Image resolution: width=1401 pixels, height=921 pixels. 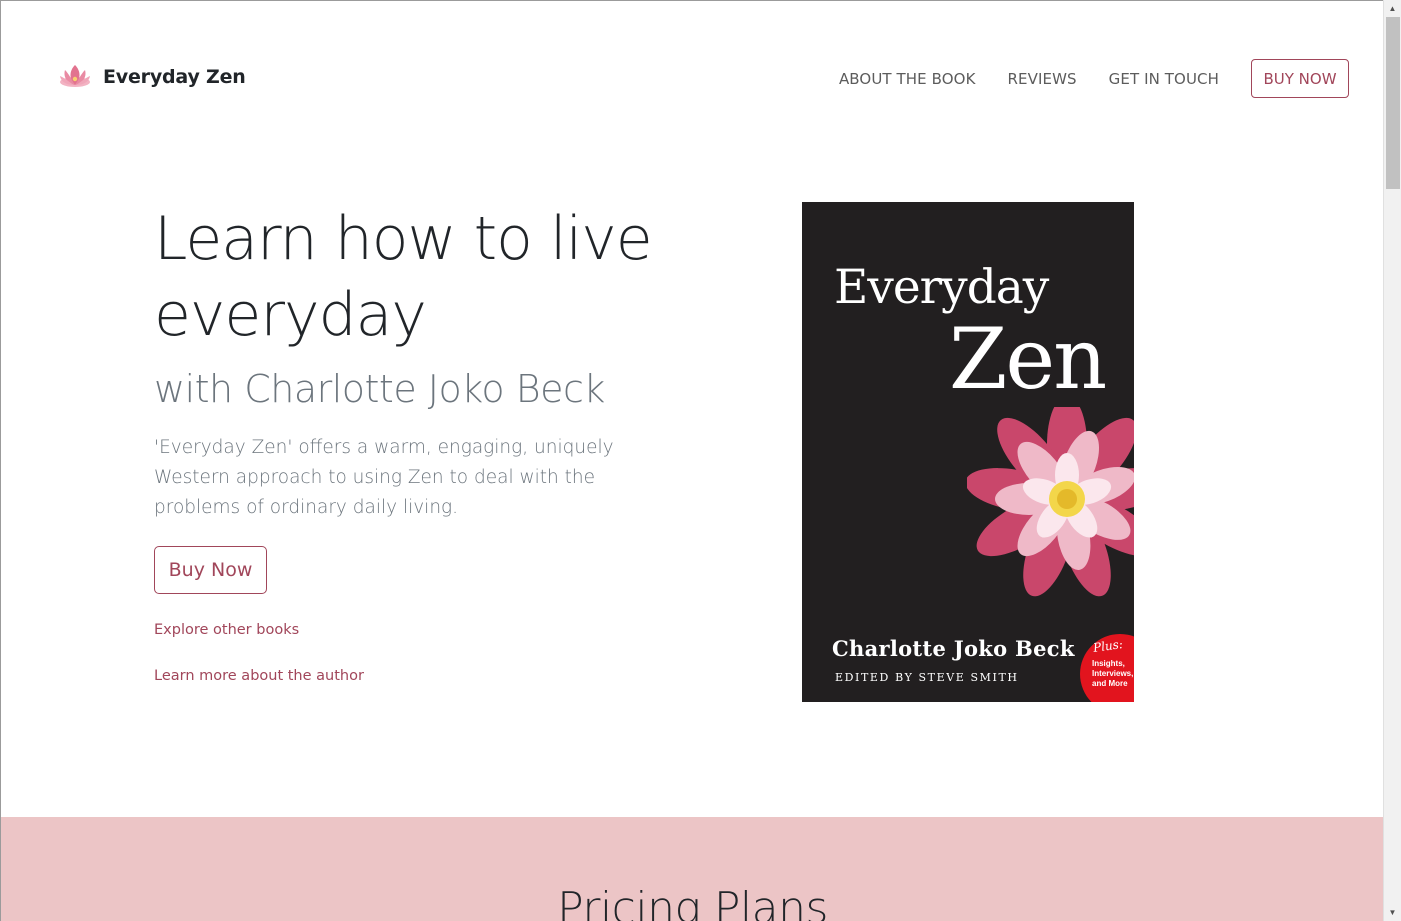 I want to click on scroll-down-arrow-icon: ▼, so click(x=1392, y=912).